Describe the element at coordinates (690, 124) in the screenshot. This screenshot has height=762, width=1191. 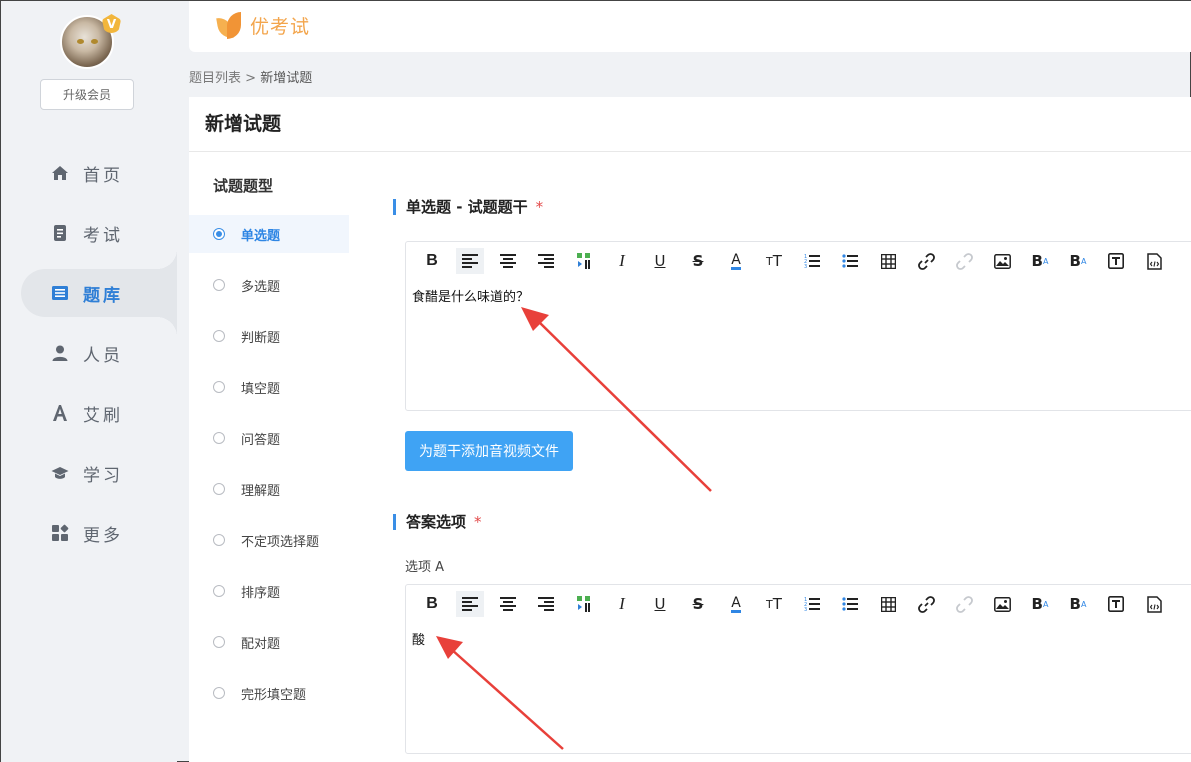
I see `page-title: 新增试题` at that location.